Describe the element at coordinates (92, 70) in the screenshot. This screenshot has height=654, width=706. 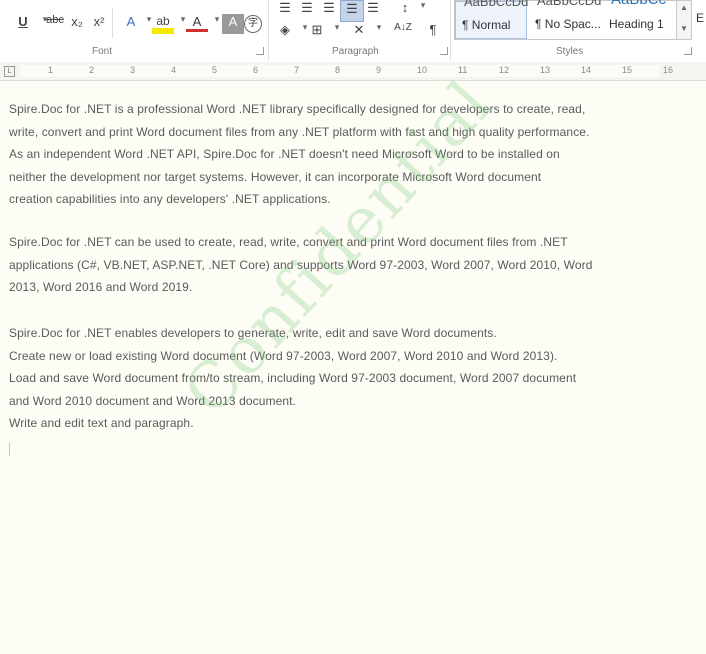
I see `ruler-number: 2` at that location.